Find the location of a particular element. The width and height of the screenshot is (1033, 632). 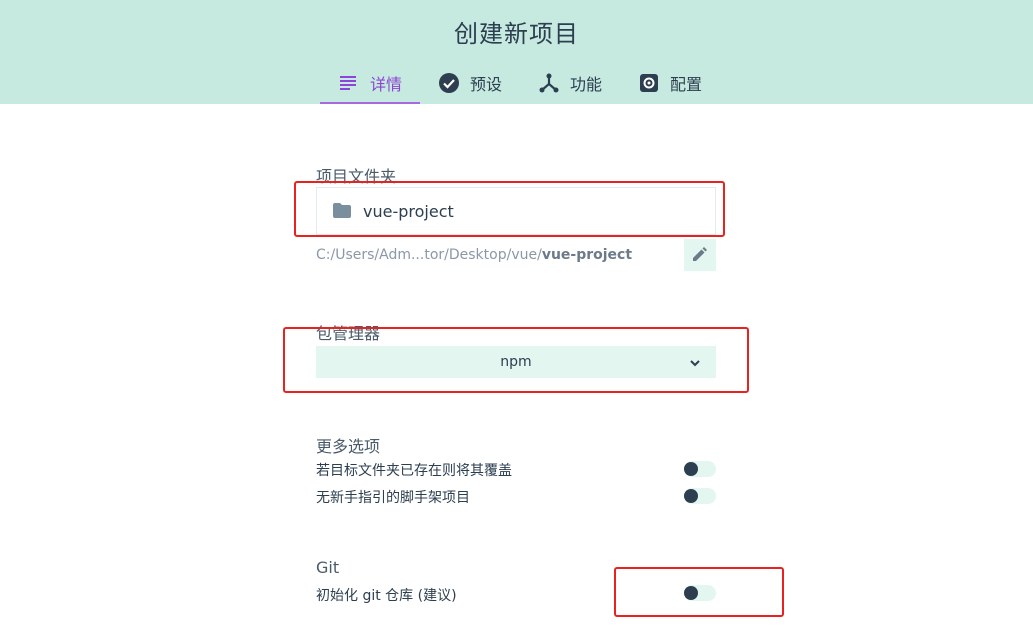

git-init-label: 初始化 git 仓库 (建议) is located at coordinates (386, 596).